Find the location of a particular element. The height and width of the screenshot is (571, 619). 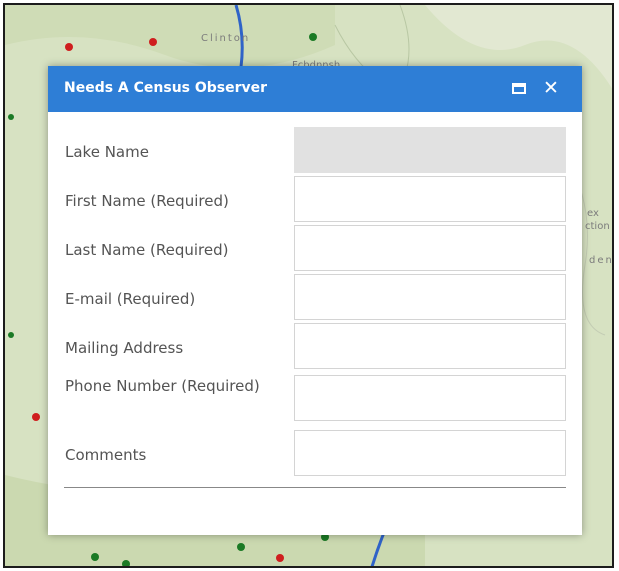

map-label-ction: ction is located at coordinates (597, 226).